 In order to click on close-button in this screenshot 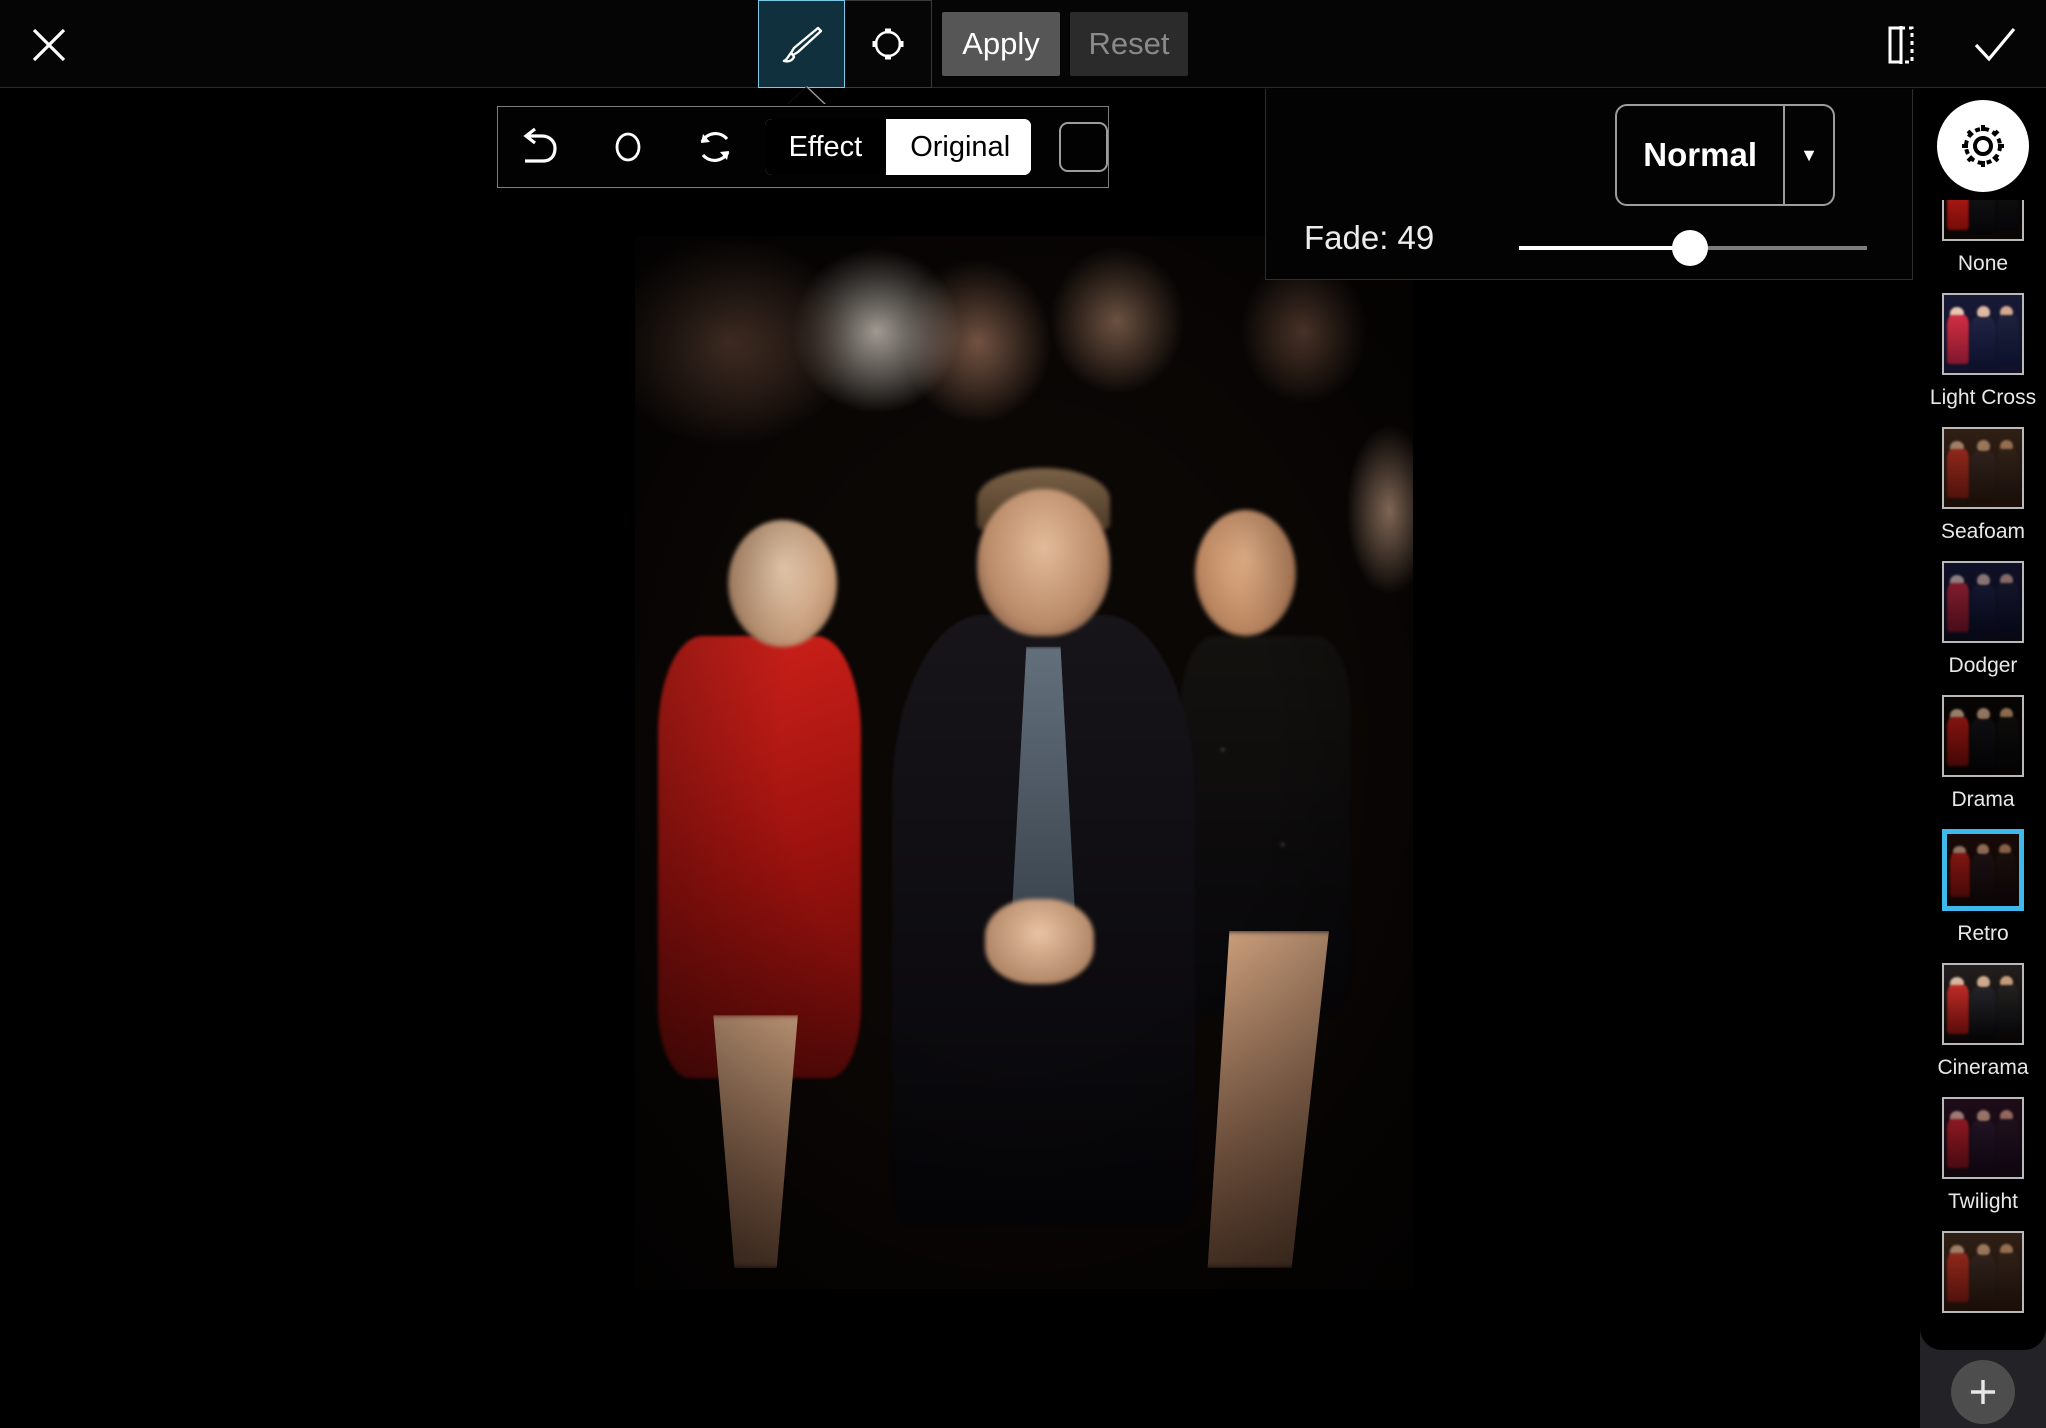, I will do `click(49, 45)`.